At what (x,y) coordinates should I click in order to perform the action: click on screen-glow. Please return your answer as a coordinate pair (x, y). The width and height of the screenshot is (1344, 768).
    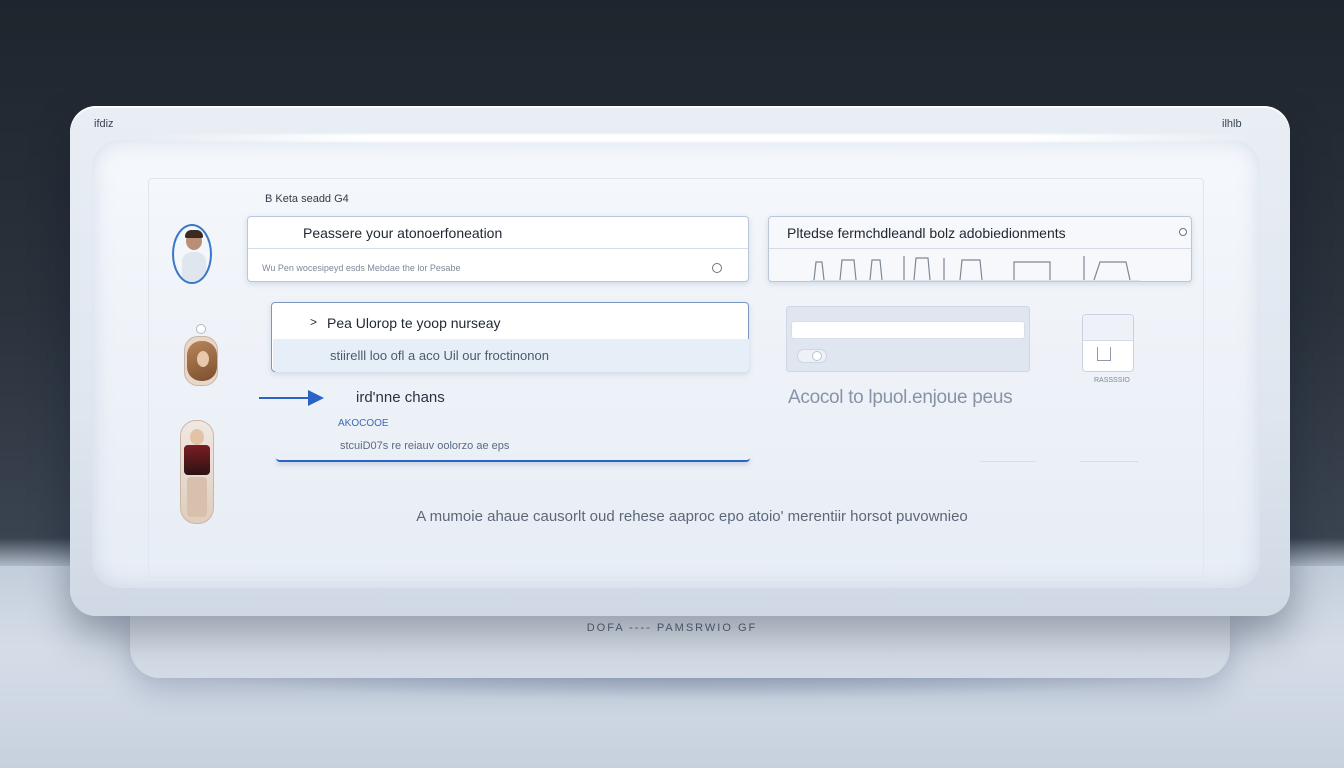
    Looking at the image, I should click on (700, 138).